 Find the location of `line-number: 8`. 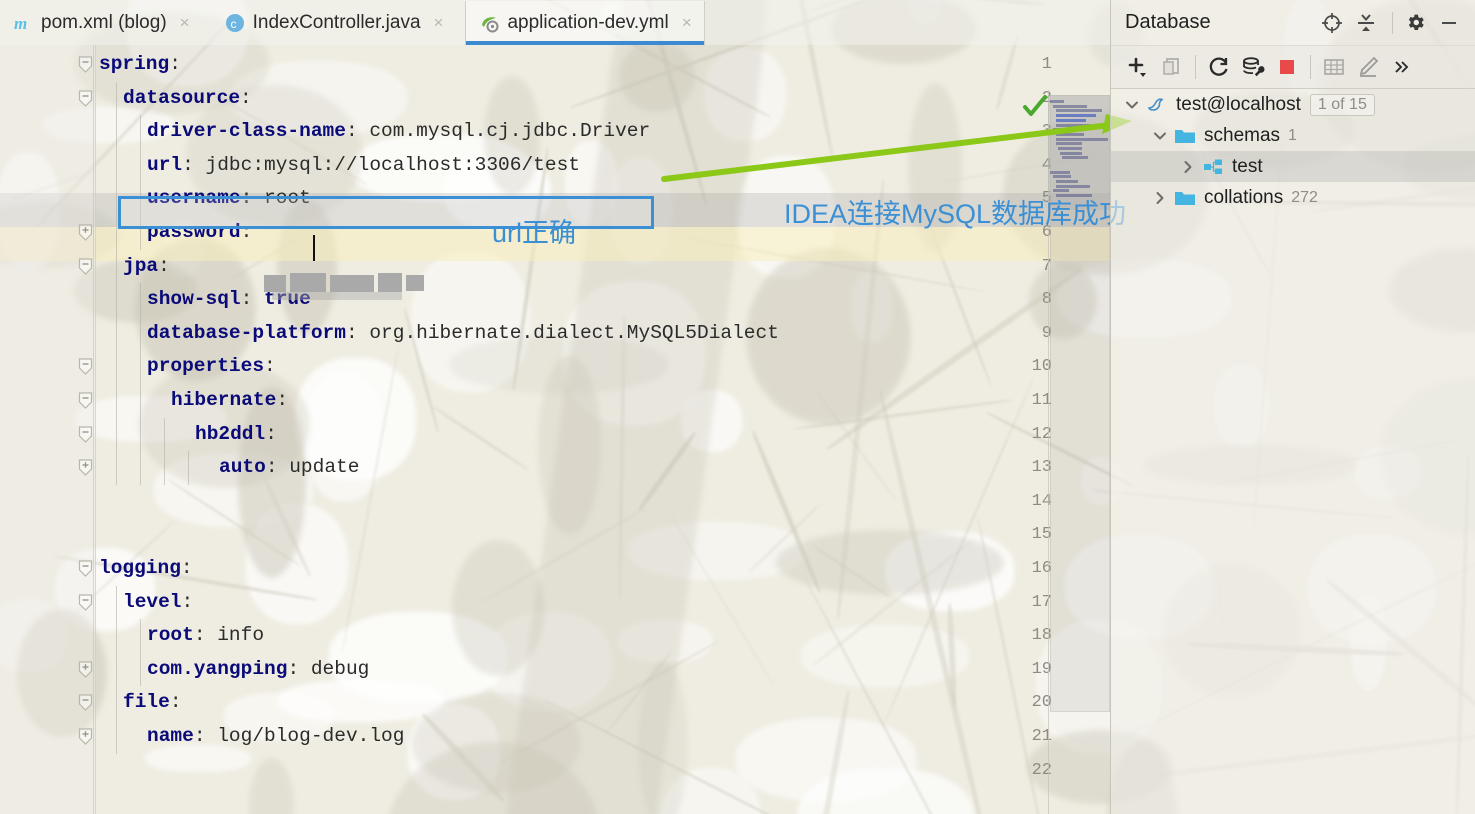

line-number: 8 is located at coordinates (1046, 300).